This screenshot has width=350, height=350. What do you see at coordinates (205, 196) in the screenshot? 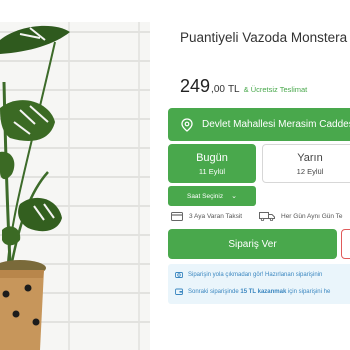
I see `time-select-label: Saat Seçiniz` at bounding box center [205, 196].